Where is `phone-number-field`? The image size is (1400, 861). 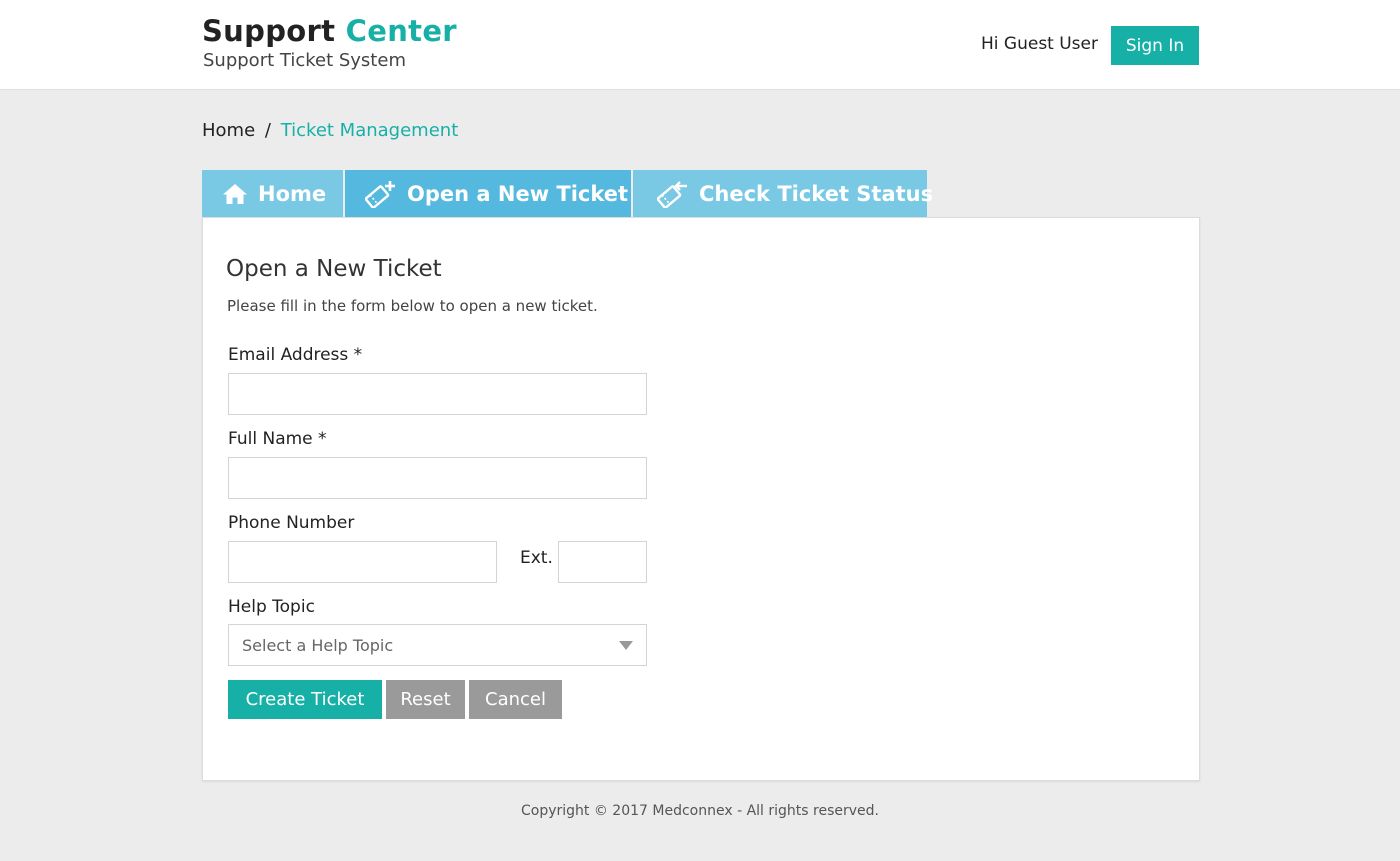
phone-number-field is located at coordinates (362, 562).